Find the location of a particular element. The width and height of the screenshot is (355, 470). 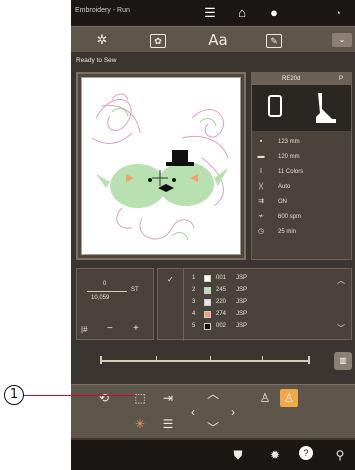

frame-header: RE20d P is located at coordinates (301, 79).